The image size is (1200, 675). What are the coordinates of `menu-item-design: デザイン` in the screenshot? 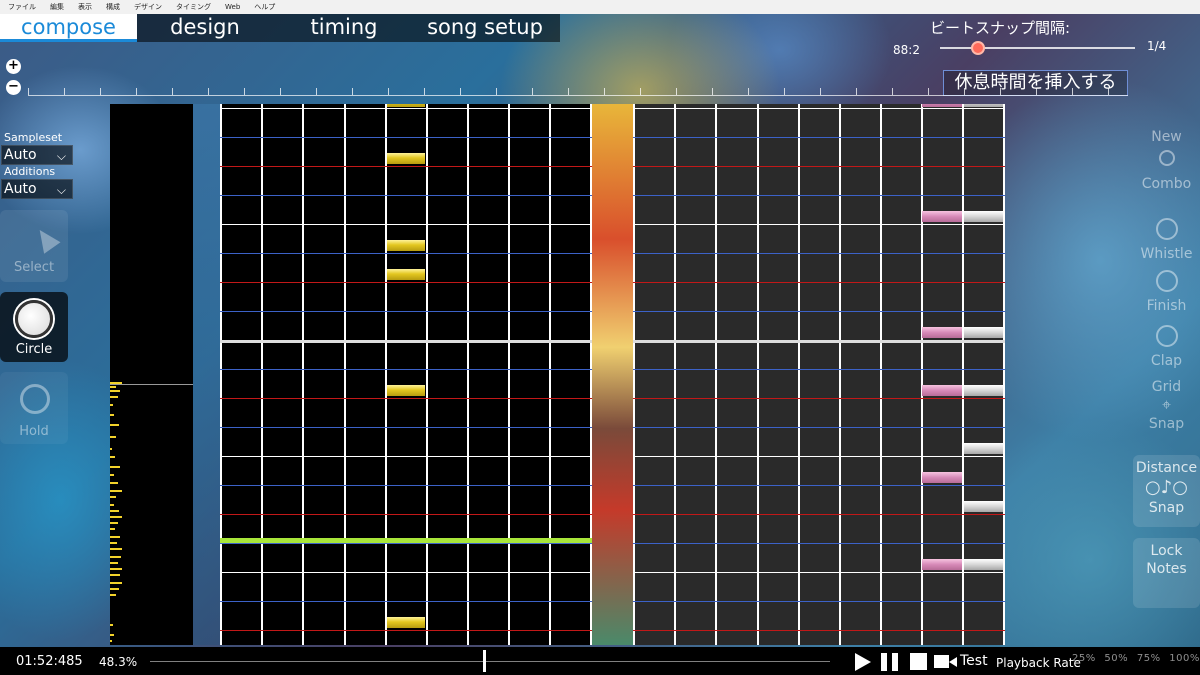 It's located at (148, 7).